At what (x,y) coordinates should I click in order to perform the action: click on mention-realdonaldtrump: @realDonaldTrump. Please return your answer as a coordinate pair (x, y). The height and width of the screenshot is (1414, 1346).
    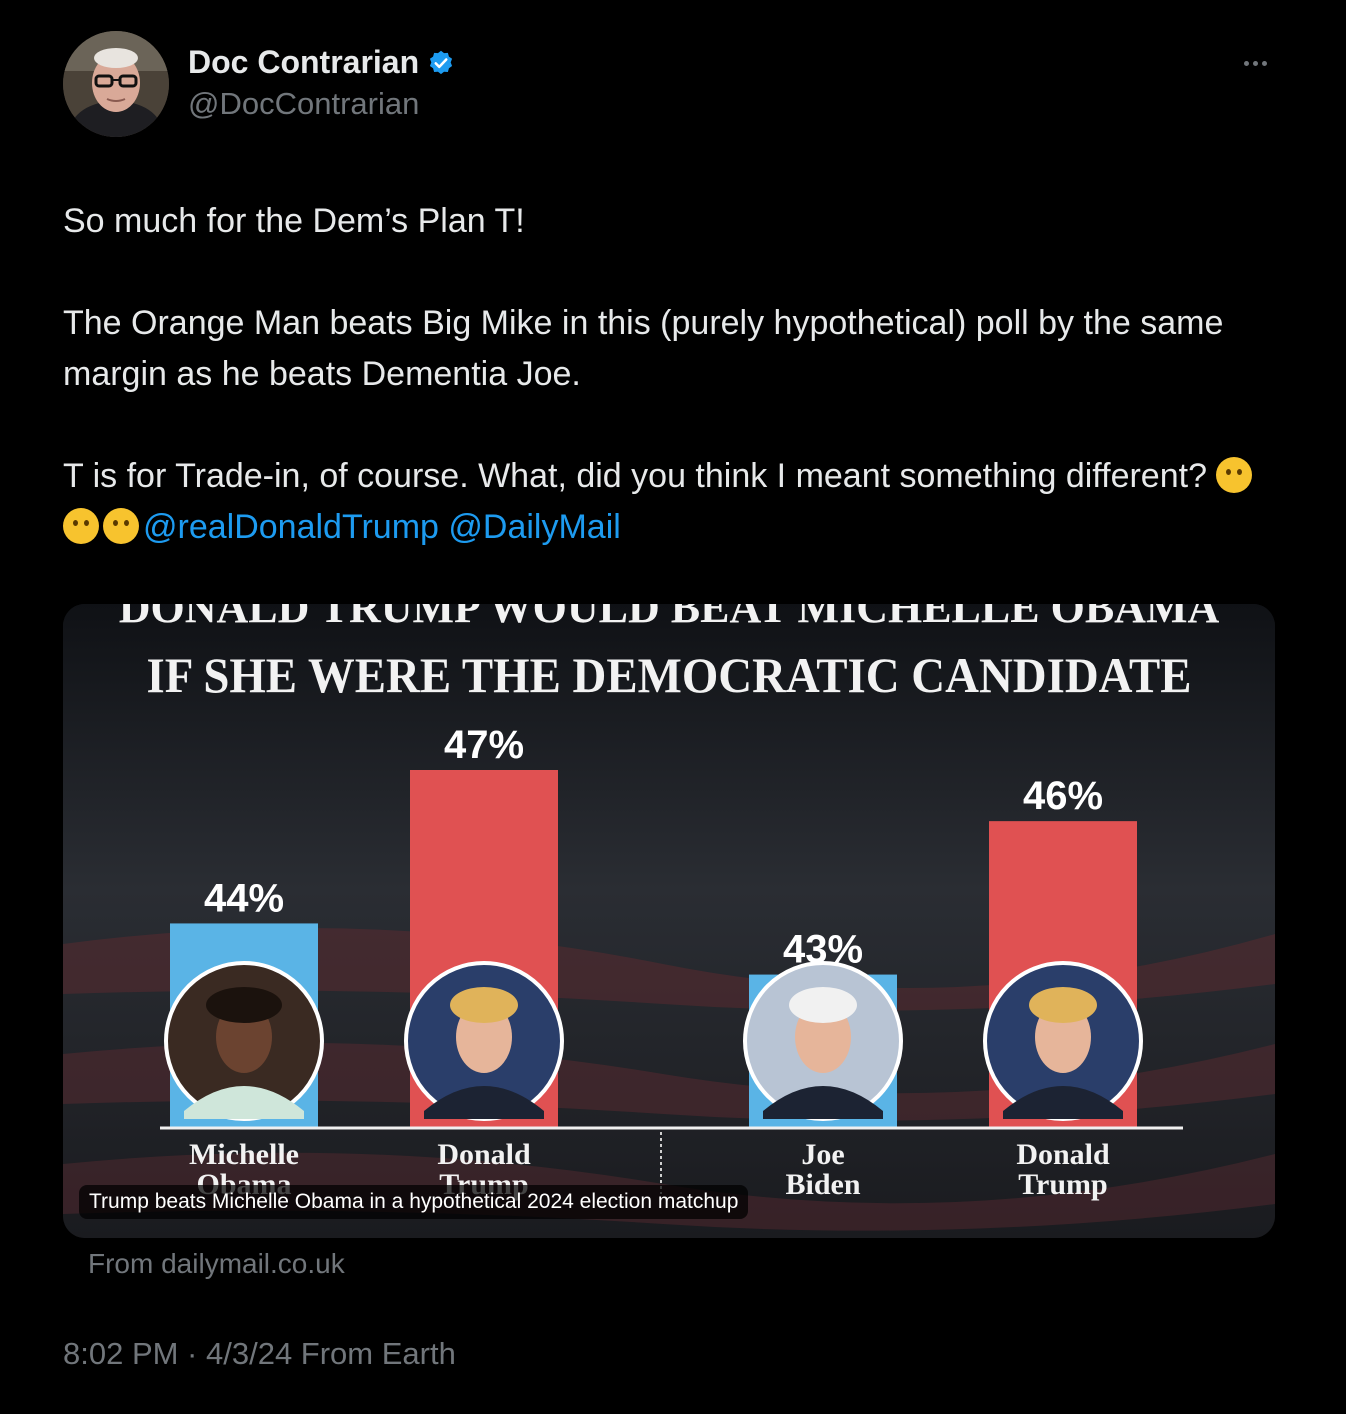
    Looking at the image, I should click on (291, 527).